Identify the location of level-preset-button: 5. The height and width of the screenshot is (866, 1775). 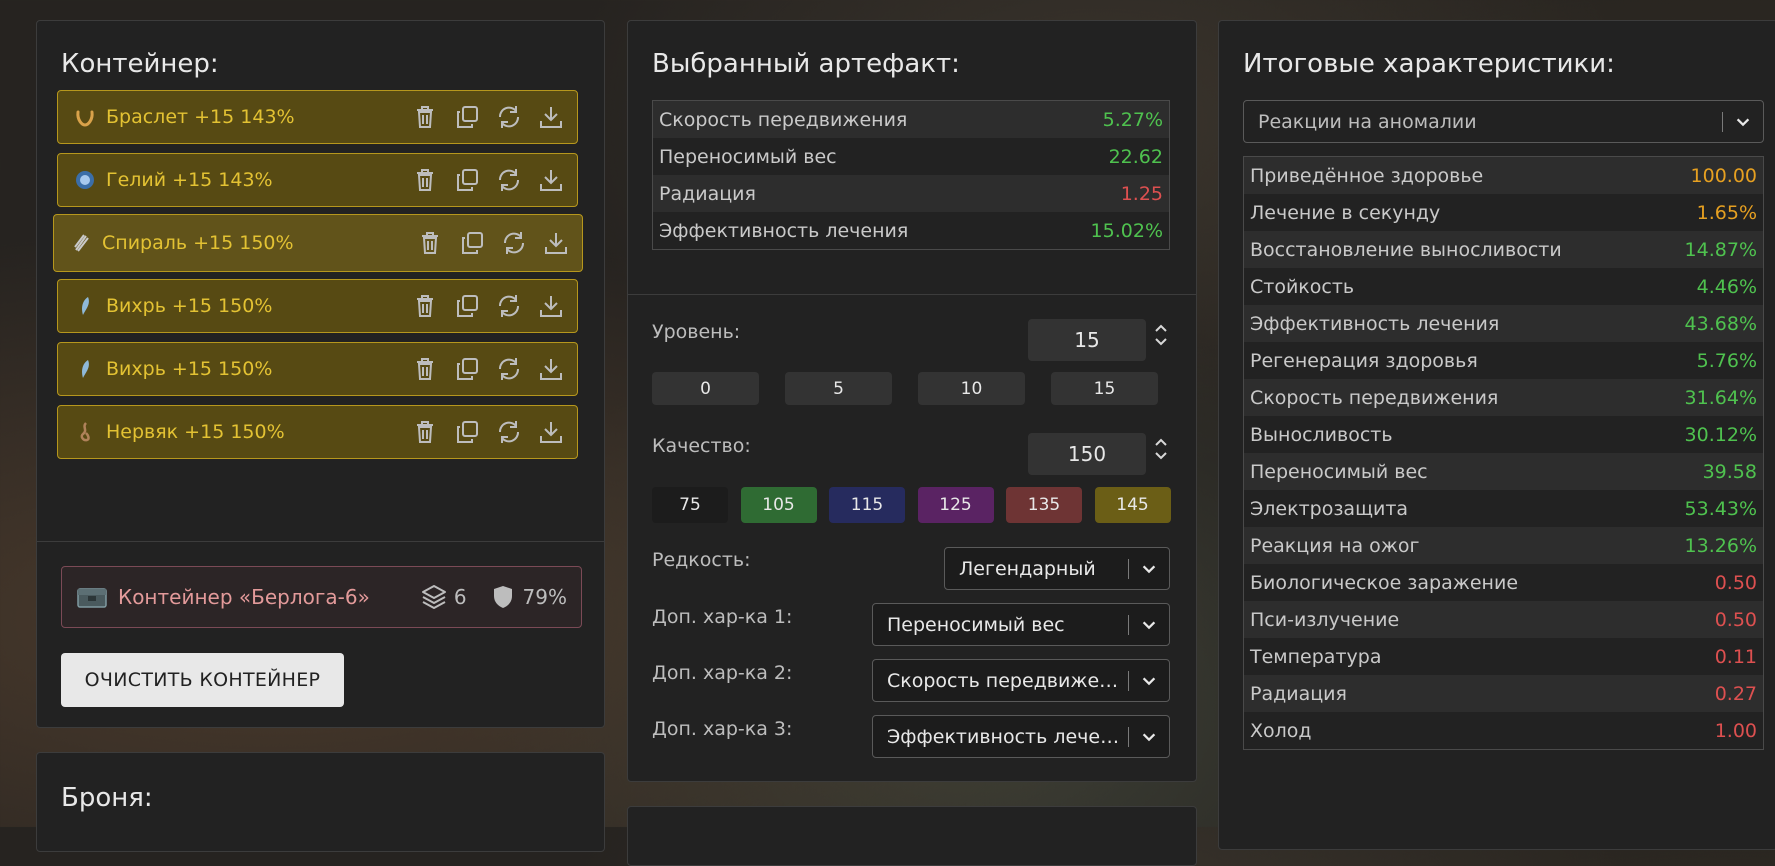
(838, 388).